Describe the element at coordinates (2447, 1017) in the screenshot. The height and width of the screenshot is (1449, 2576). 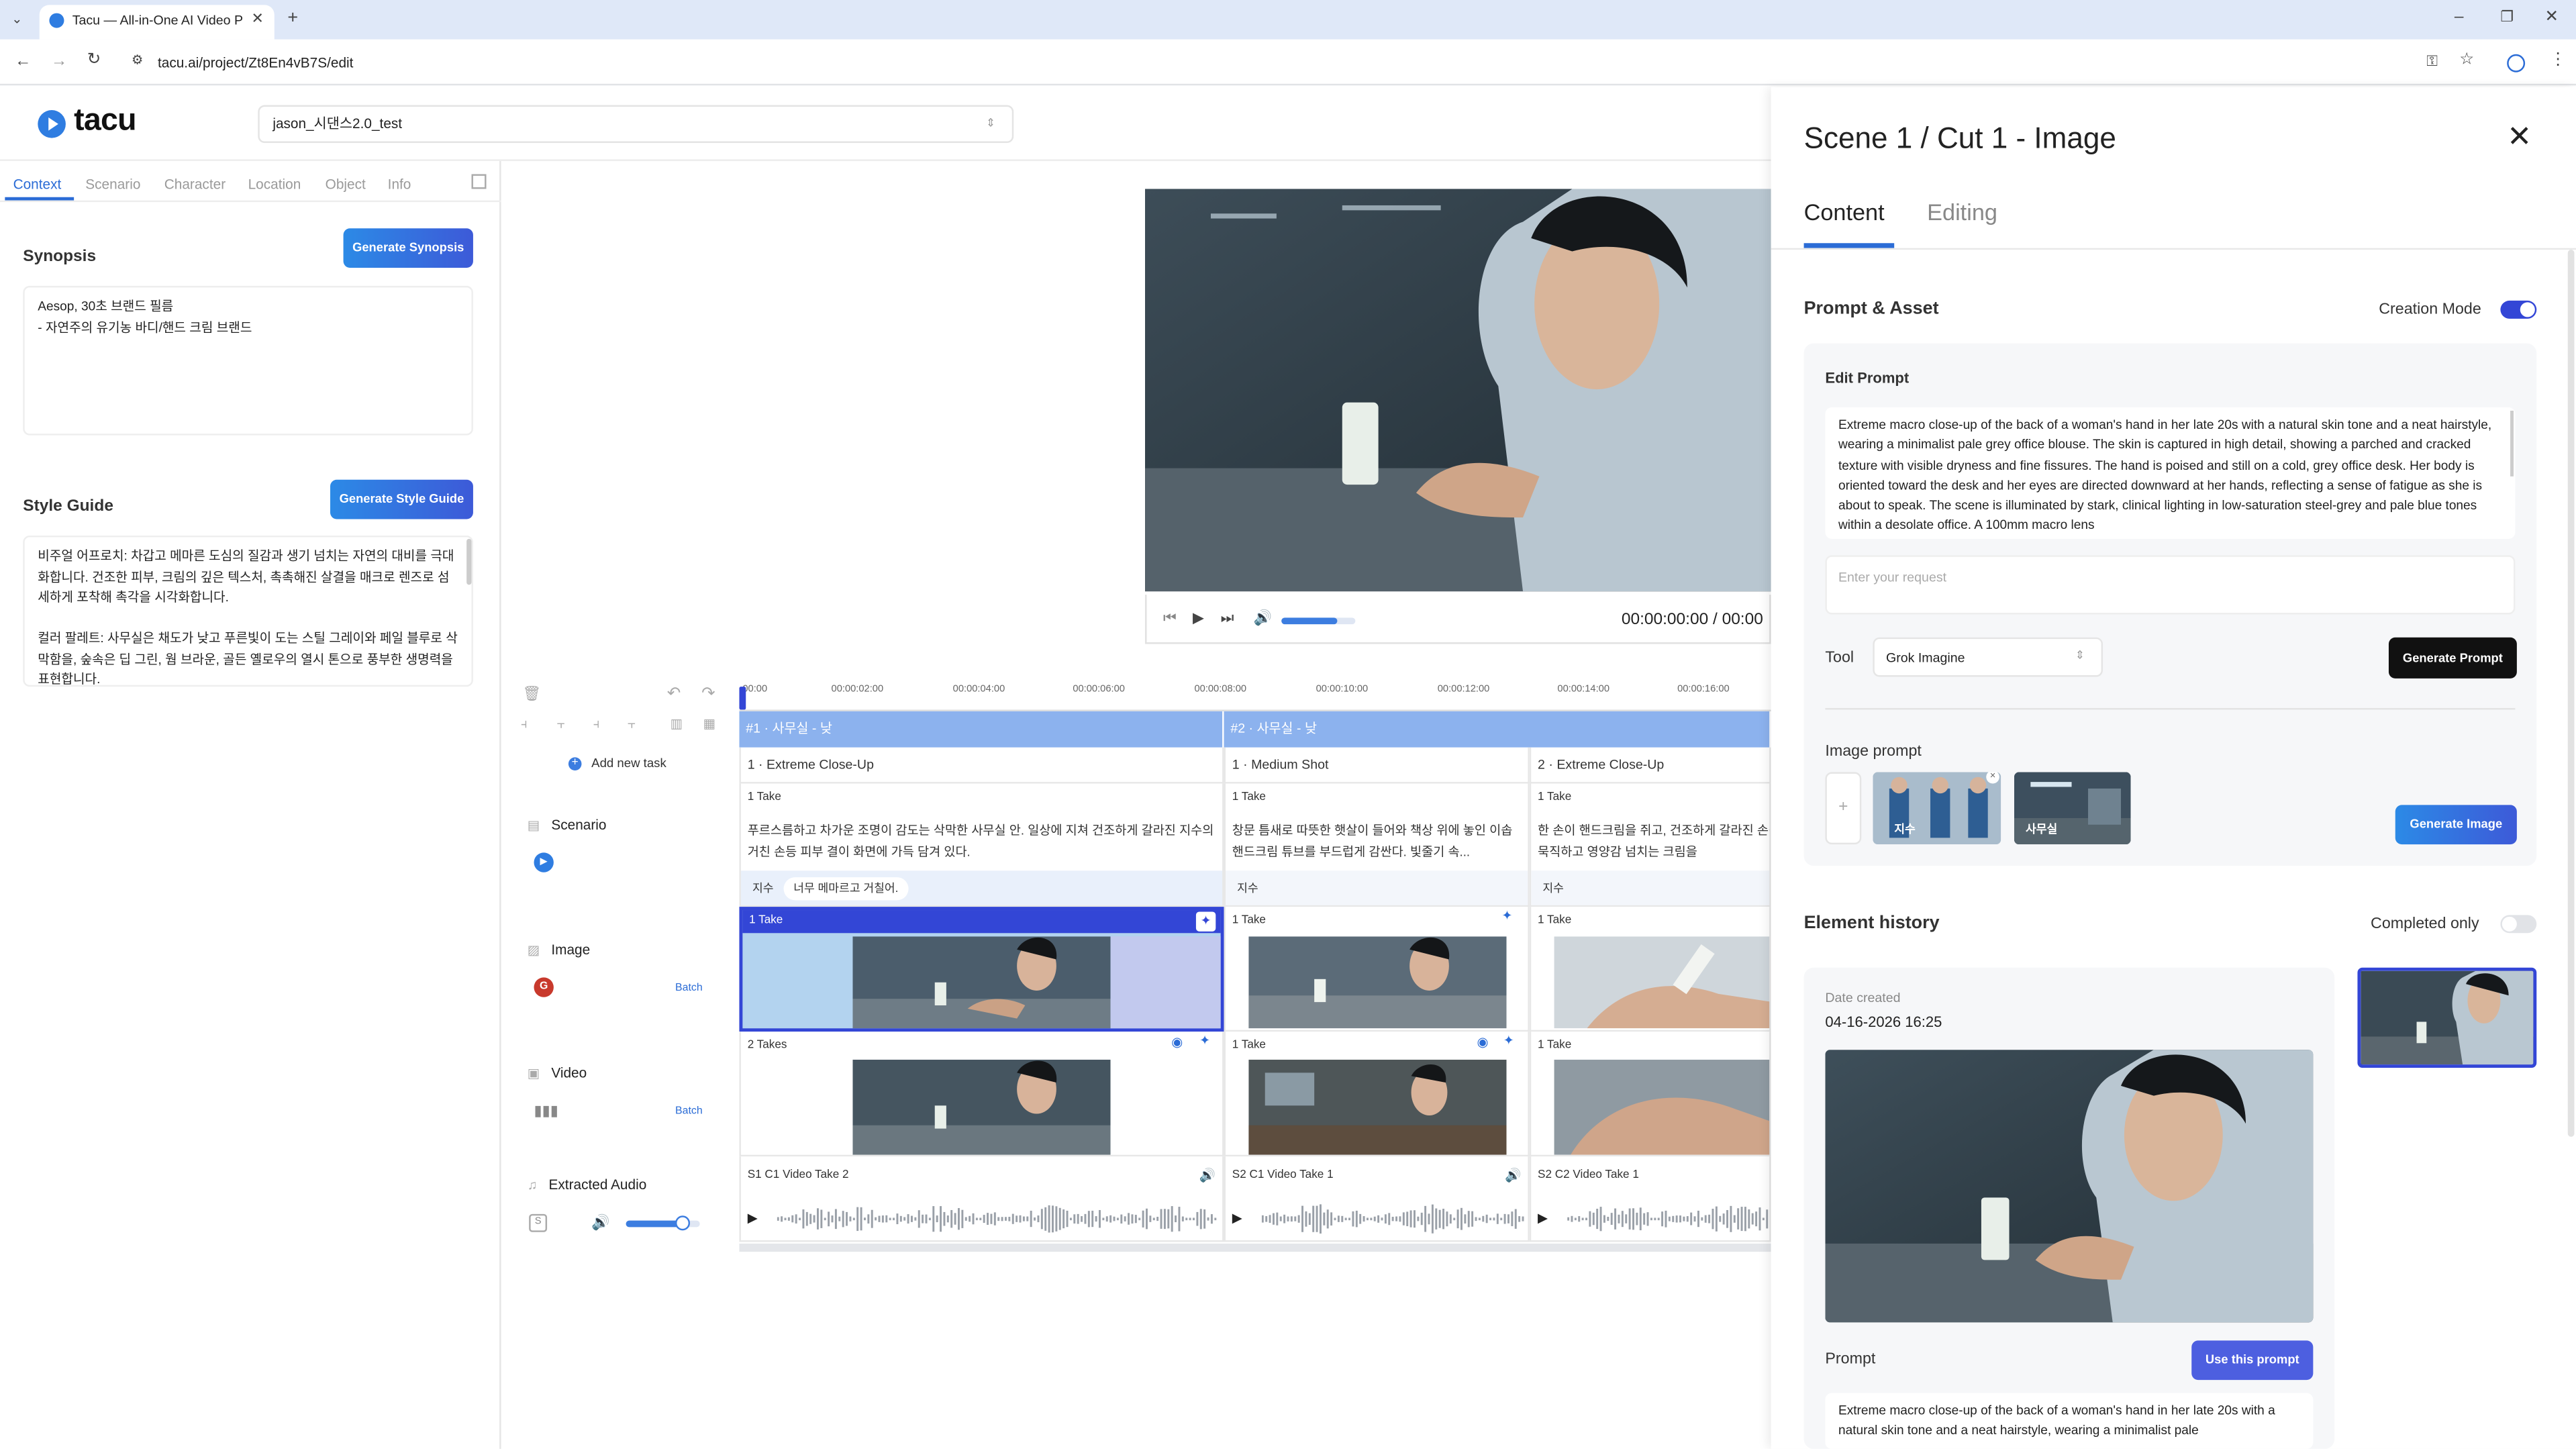
I see `history-thumbnail-selected` at that location.